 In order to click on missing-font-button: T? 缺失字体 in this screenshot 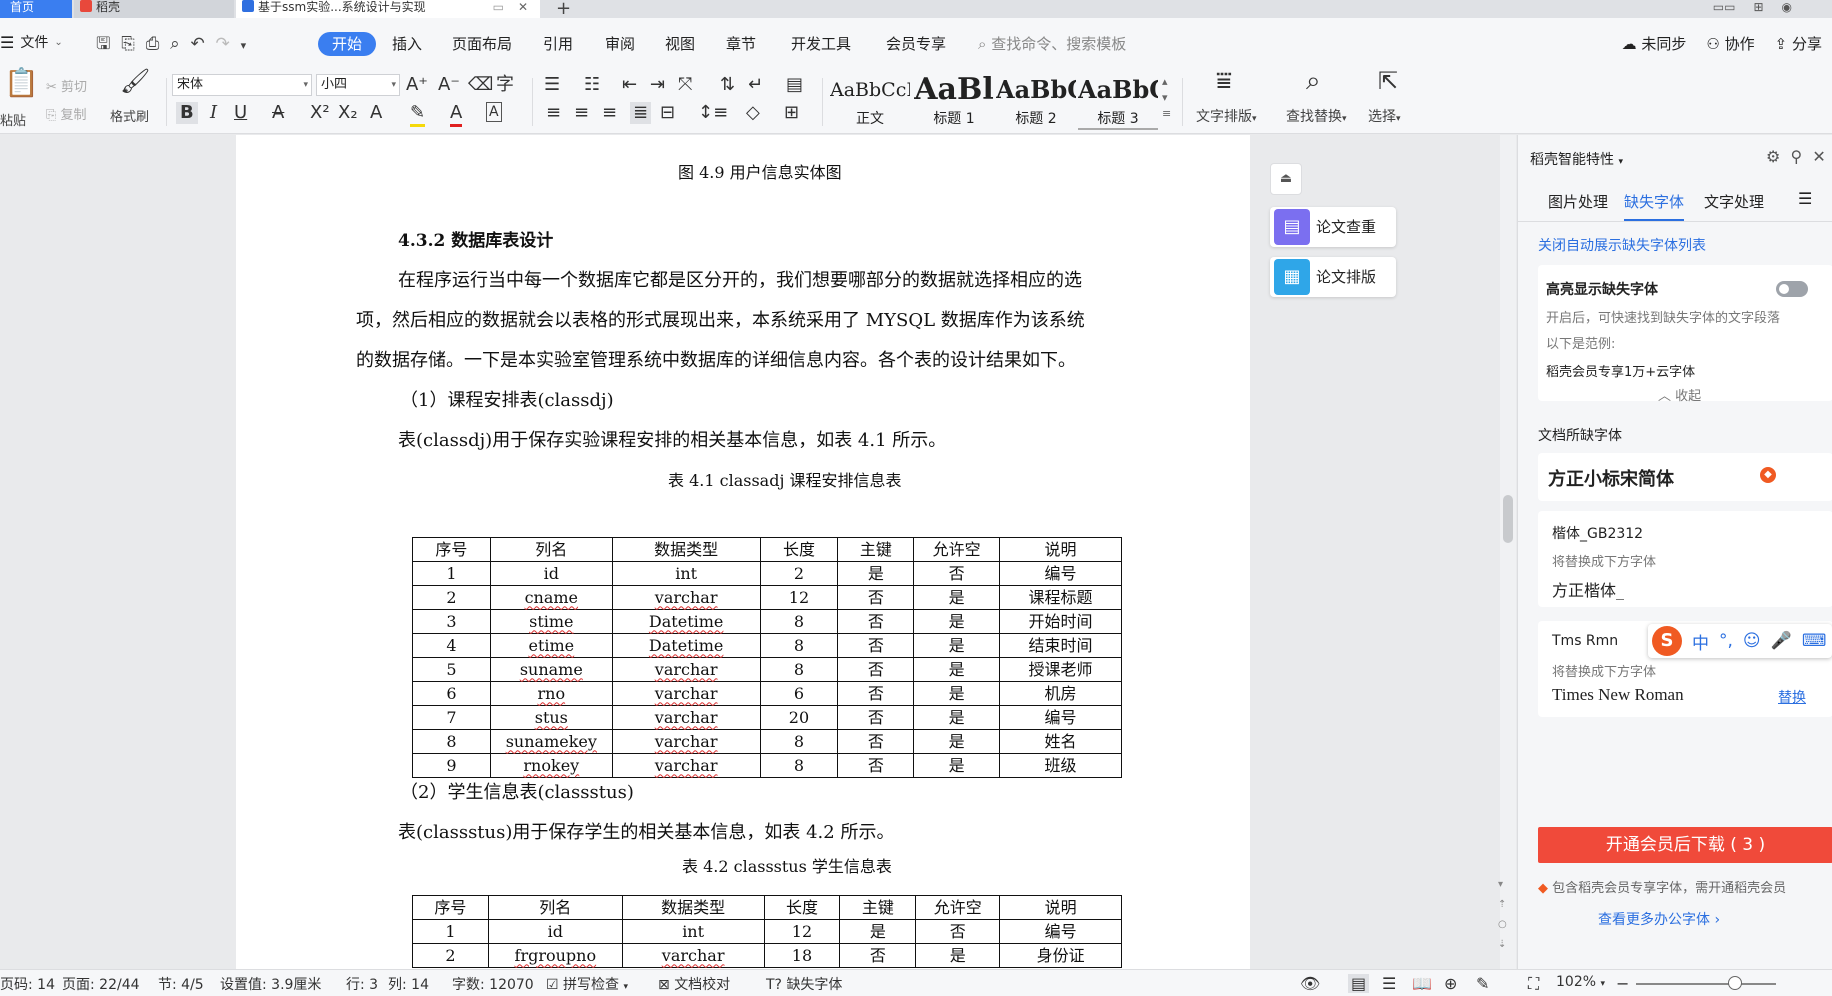, I will do `click(804, 984)`.